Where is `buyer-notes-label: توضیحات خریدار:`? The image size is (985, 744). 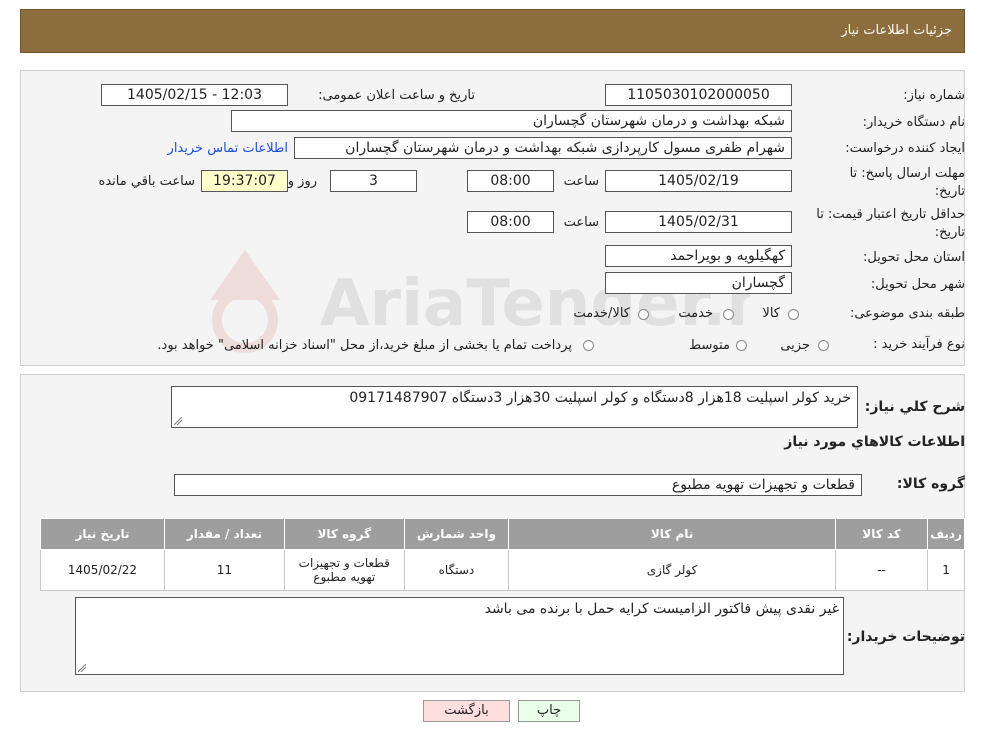 buyer-notes-label: توضیحات خریدار: is located at coordinates (905, 637).